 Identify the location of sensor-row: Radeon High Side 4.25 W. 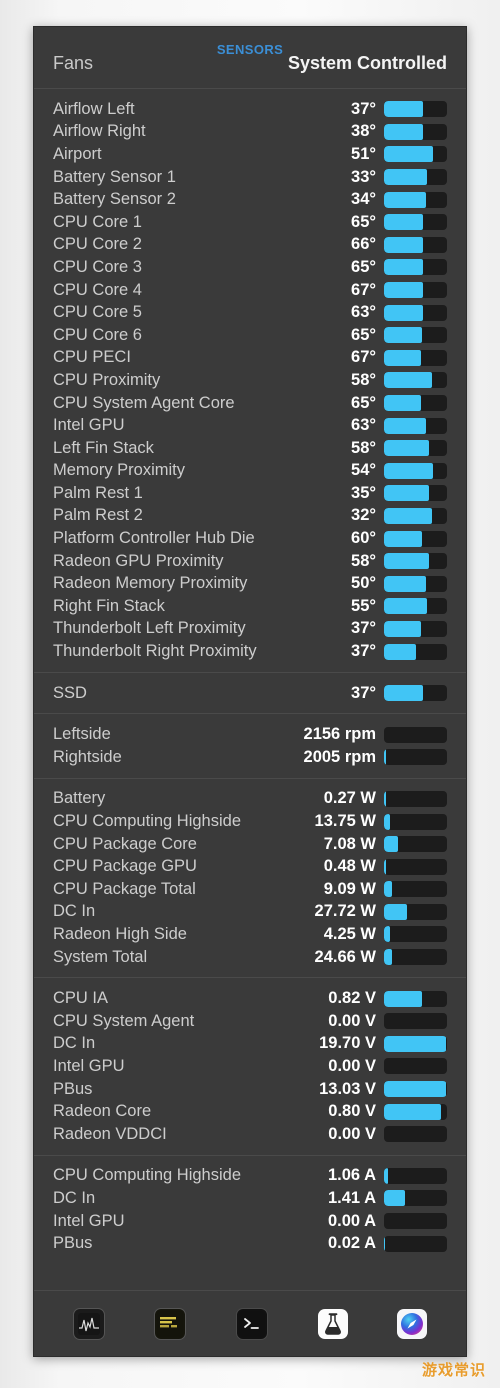
(250, 934).